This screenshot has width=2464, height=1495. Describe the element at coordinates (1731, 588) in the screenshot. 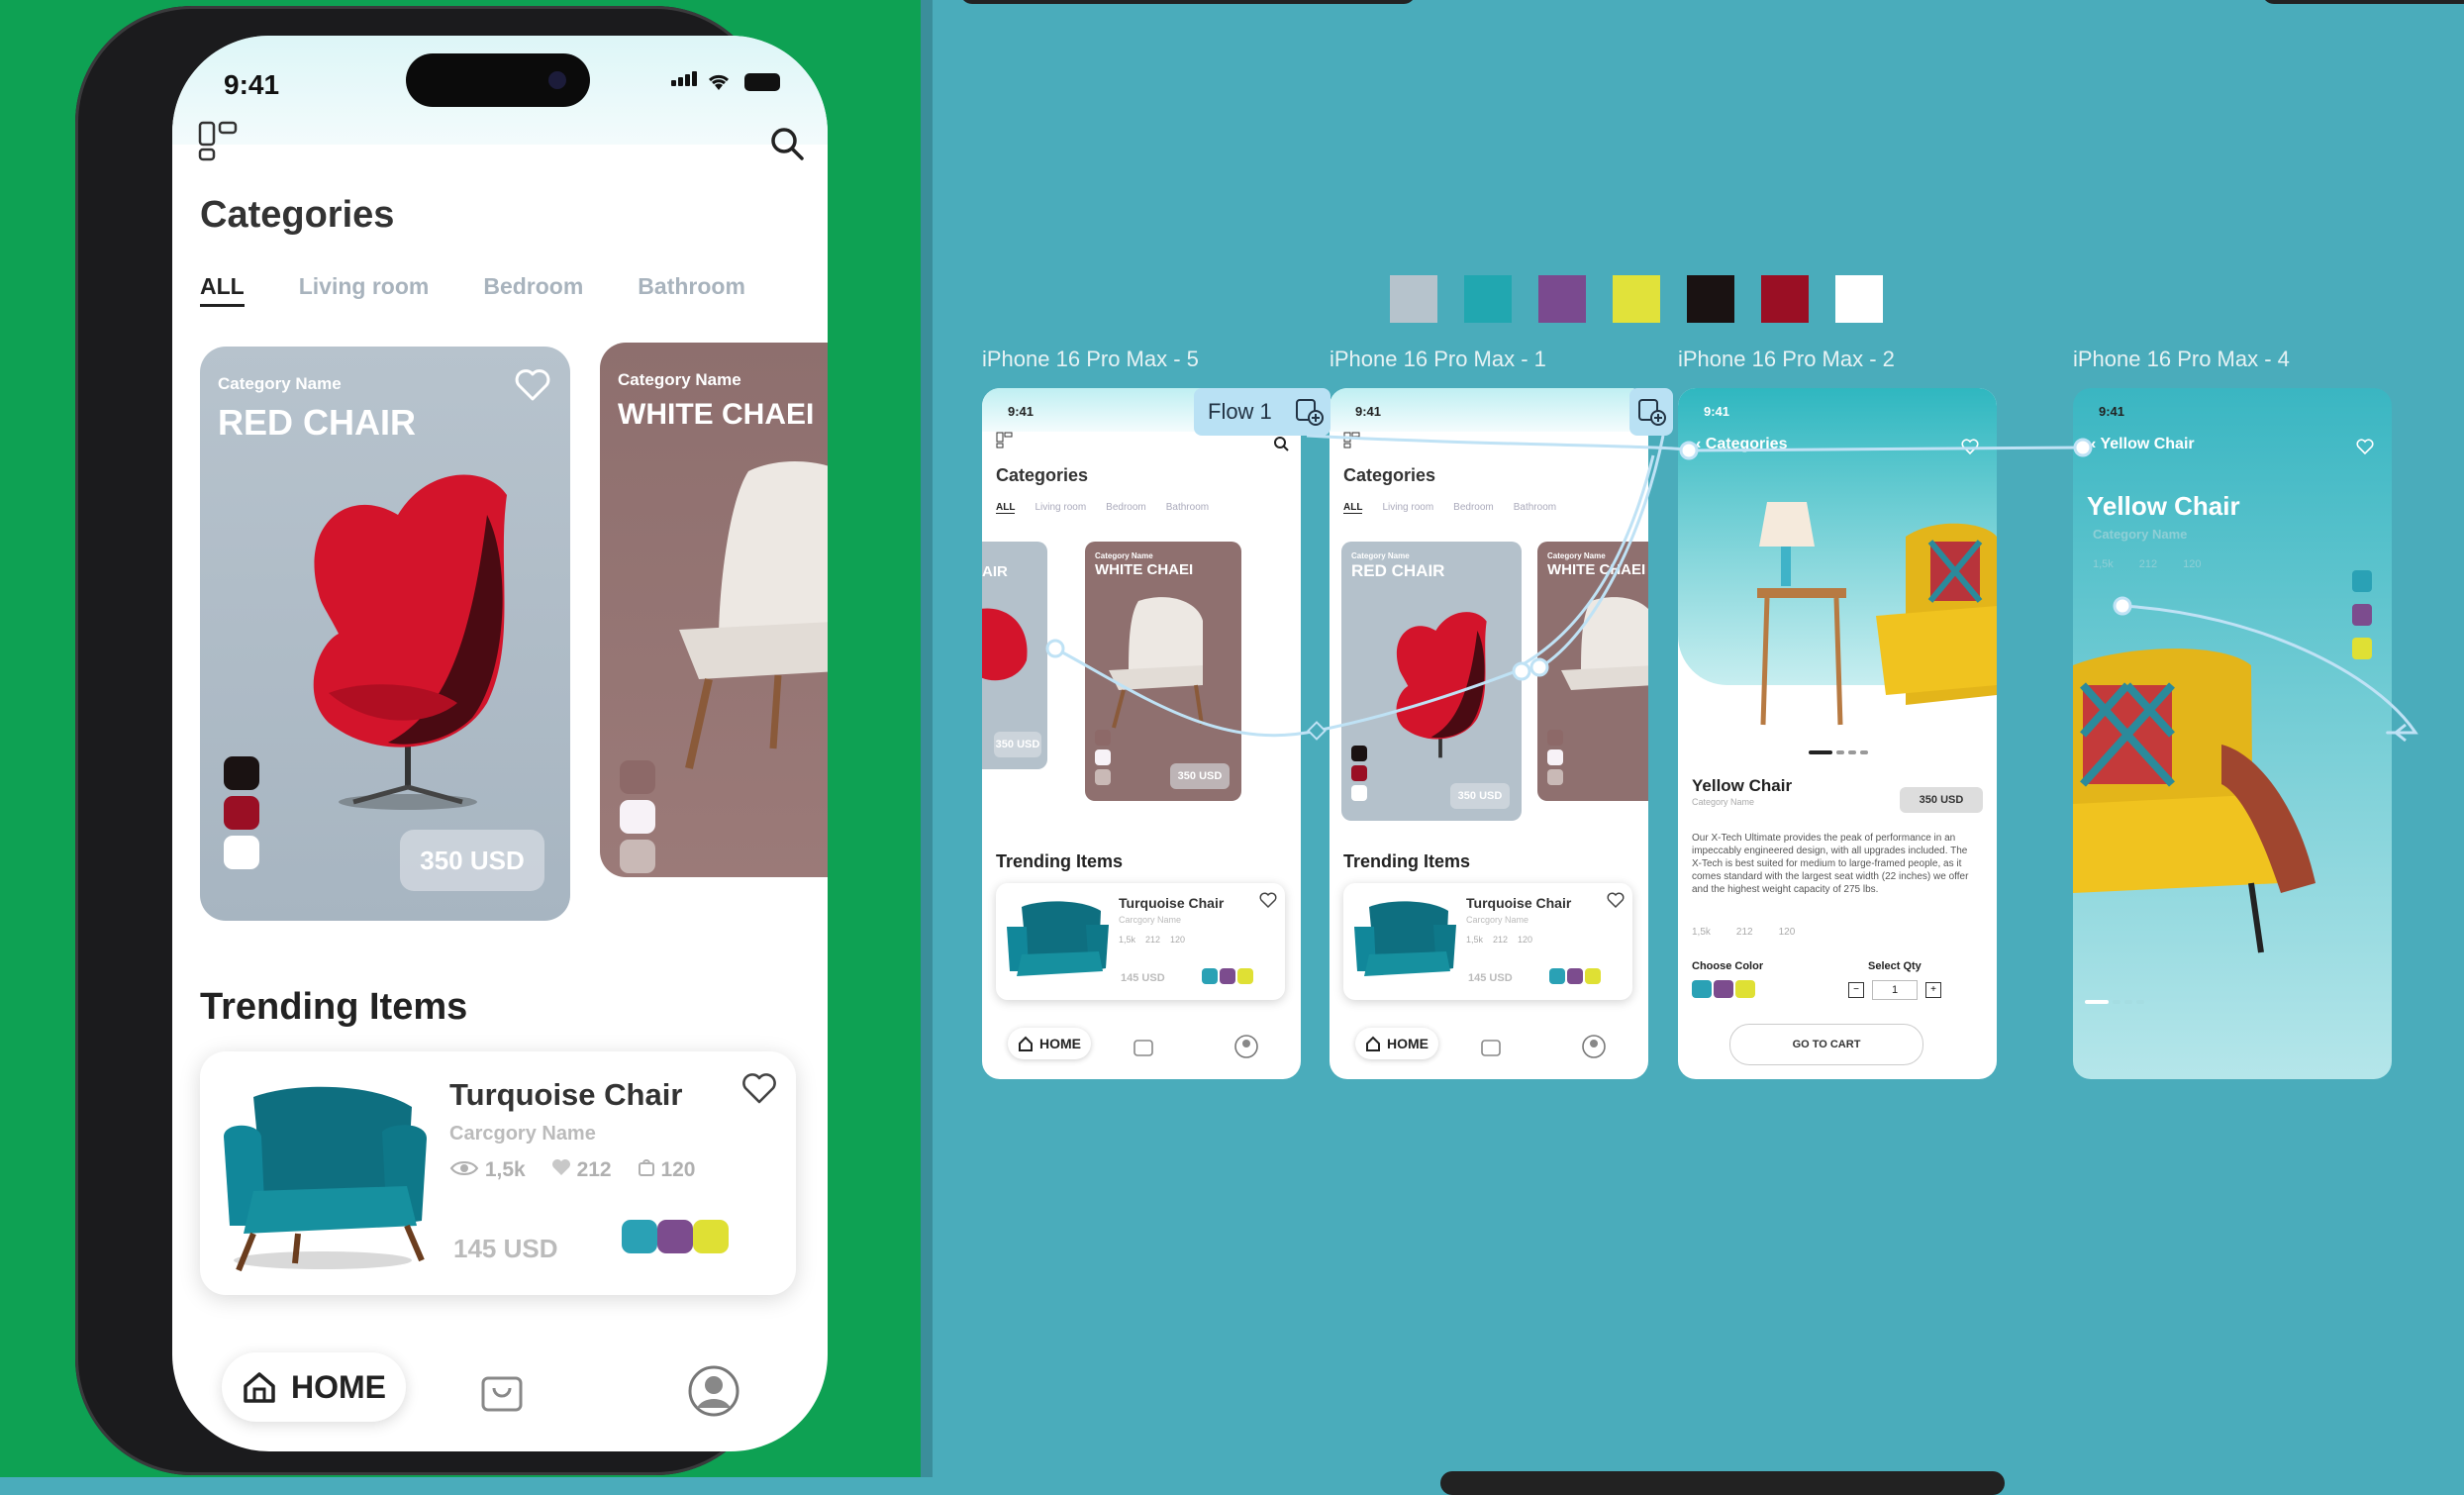

I see `prototype-connections` at that location.